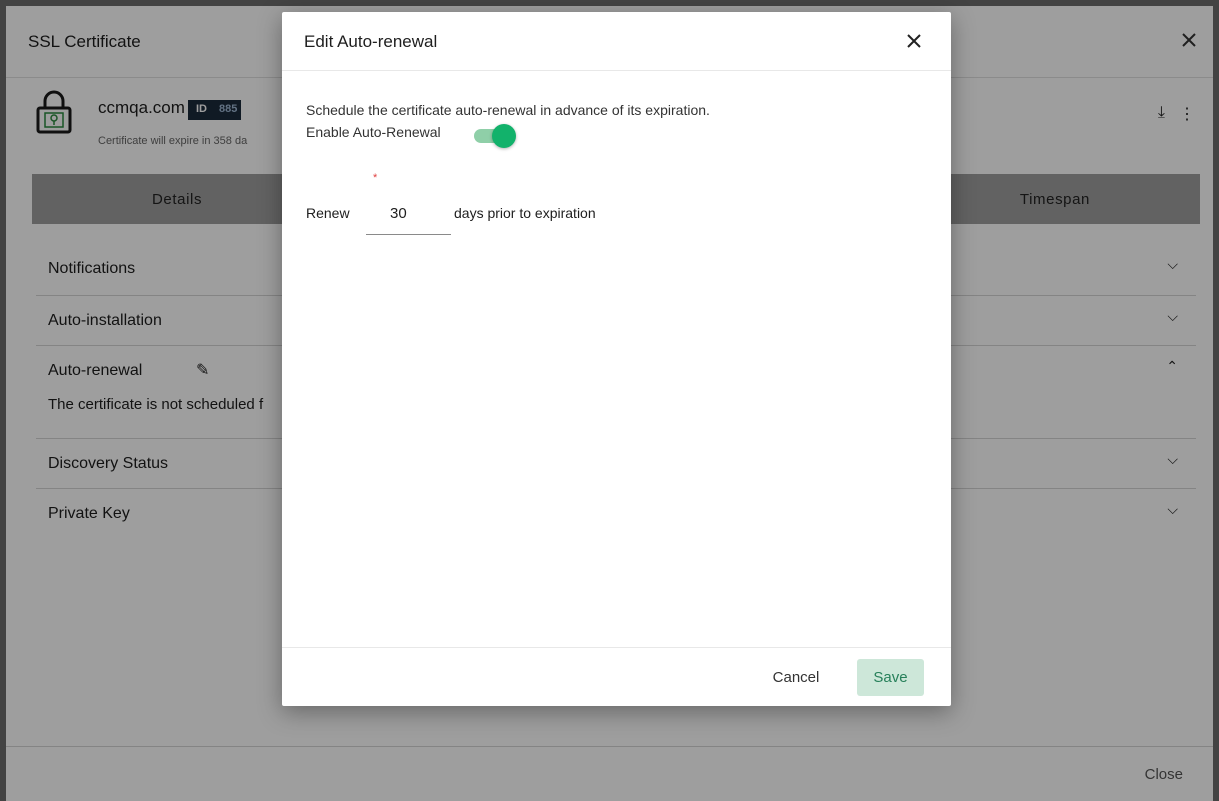 This screenshot has width=1219, height=801. What do you see at coordinates (914, 41) in the screenshot?
I see `close-icon` at bounding box center [914, 41].